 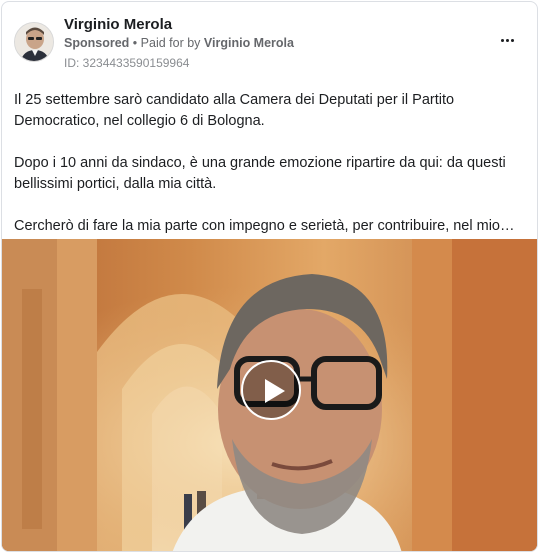 What do you see at coordinates (170, 43) in the screenshot?
I see `paid-for-text: Paid for by` at bounding box center [170, 43].